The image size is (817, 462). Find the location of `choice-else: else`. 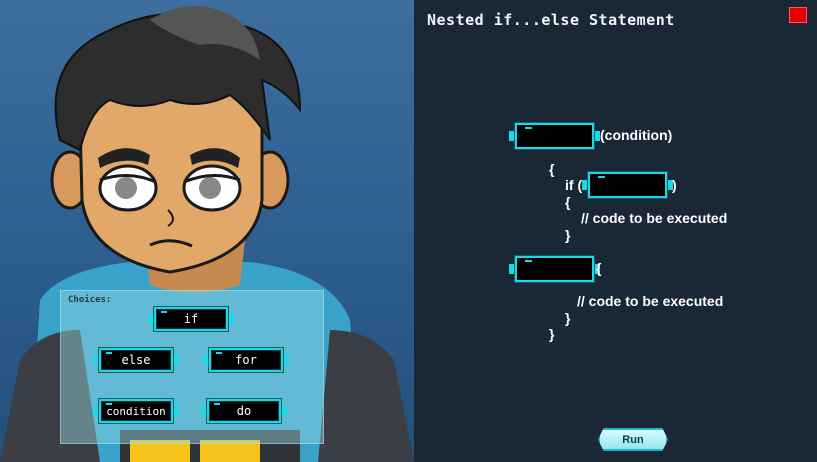

choice-else: else is located at coordinates (136, 360).